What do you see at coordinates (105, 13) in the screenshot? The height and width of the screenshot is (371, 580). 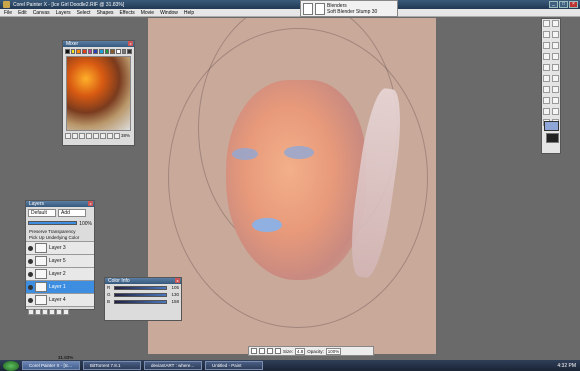 I see `menu-shapes: Shapes` at bounding box center [105, 13].